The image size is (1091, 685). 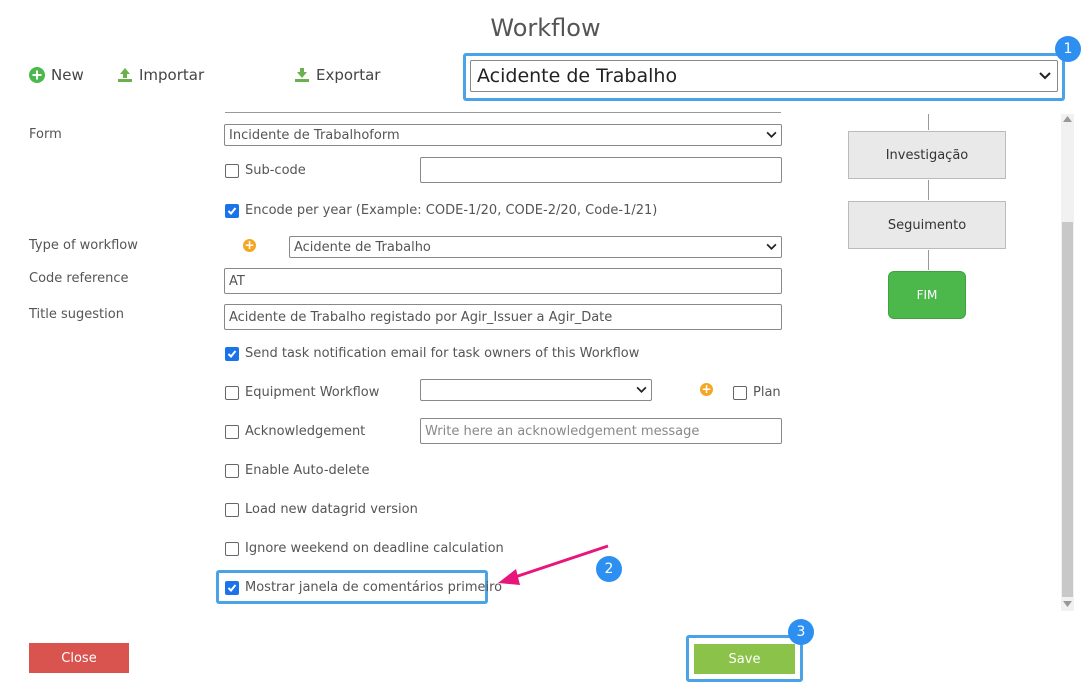 What do you see at coordinates (232, 392) in the screenshot?
I see `equipment-checkbox` at bounding box center [232, 392].